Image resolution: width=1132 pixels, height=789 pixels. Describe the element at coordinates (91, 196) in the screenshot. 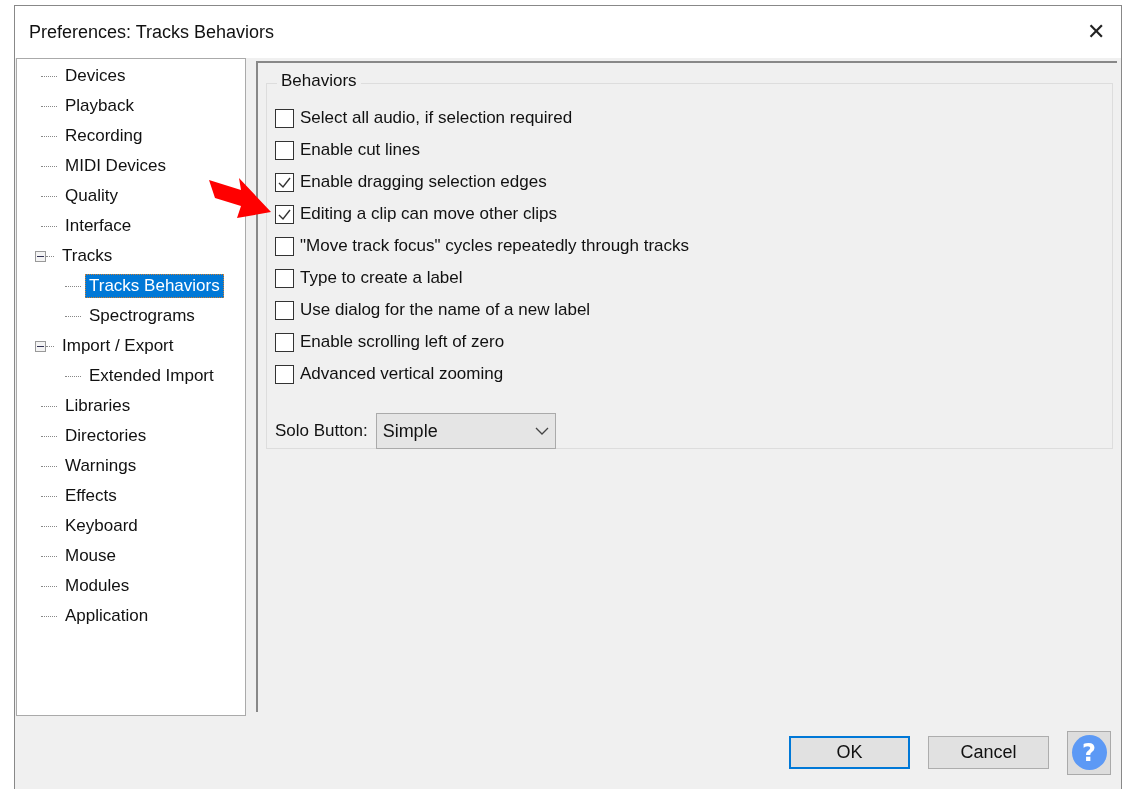

I see `tree-item: Quality` at that location.